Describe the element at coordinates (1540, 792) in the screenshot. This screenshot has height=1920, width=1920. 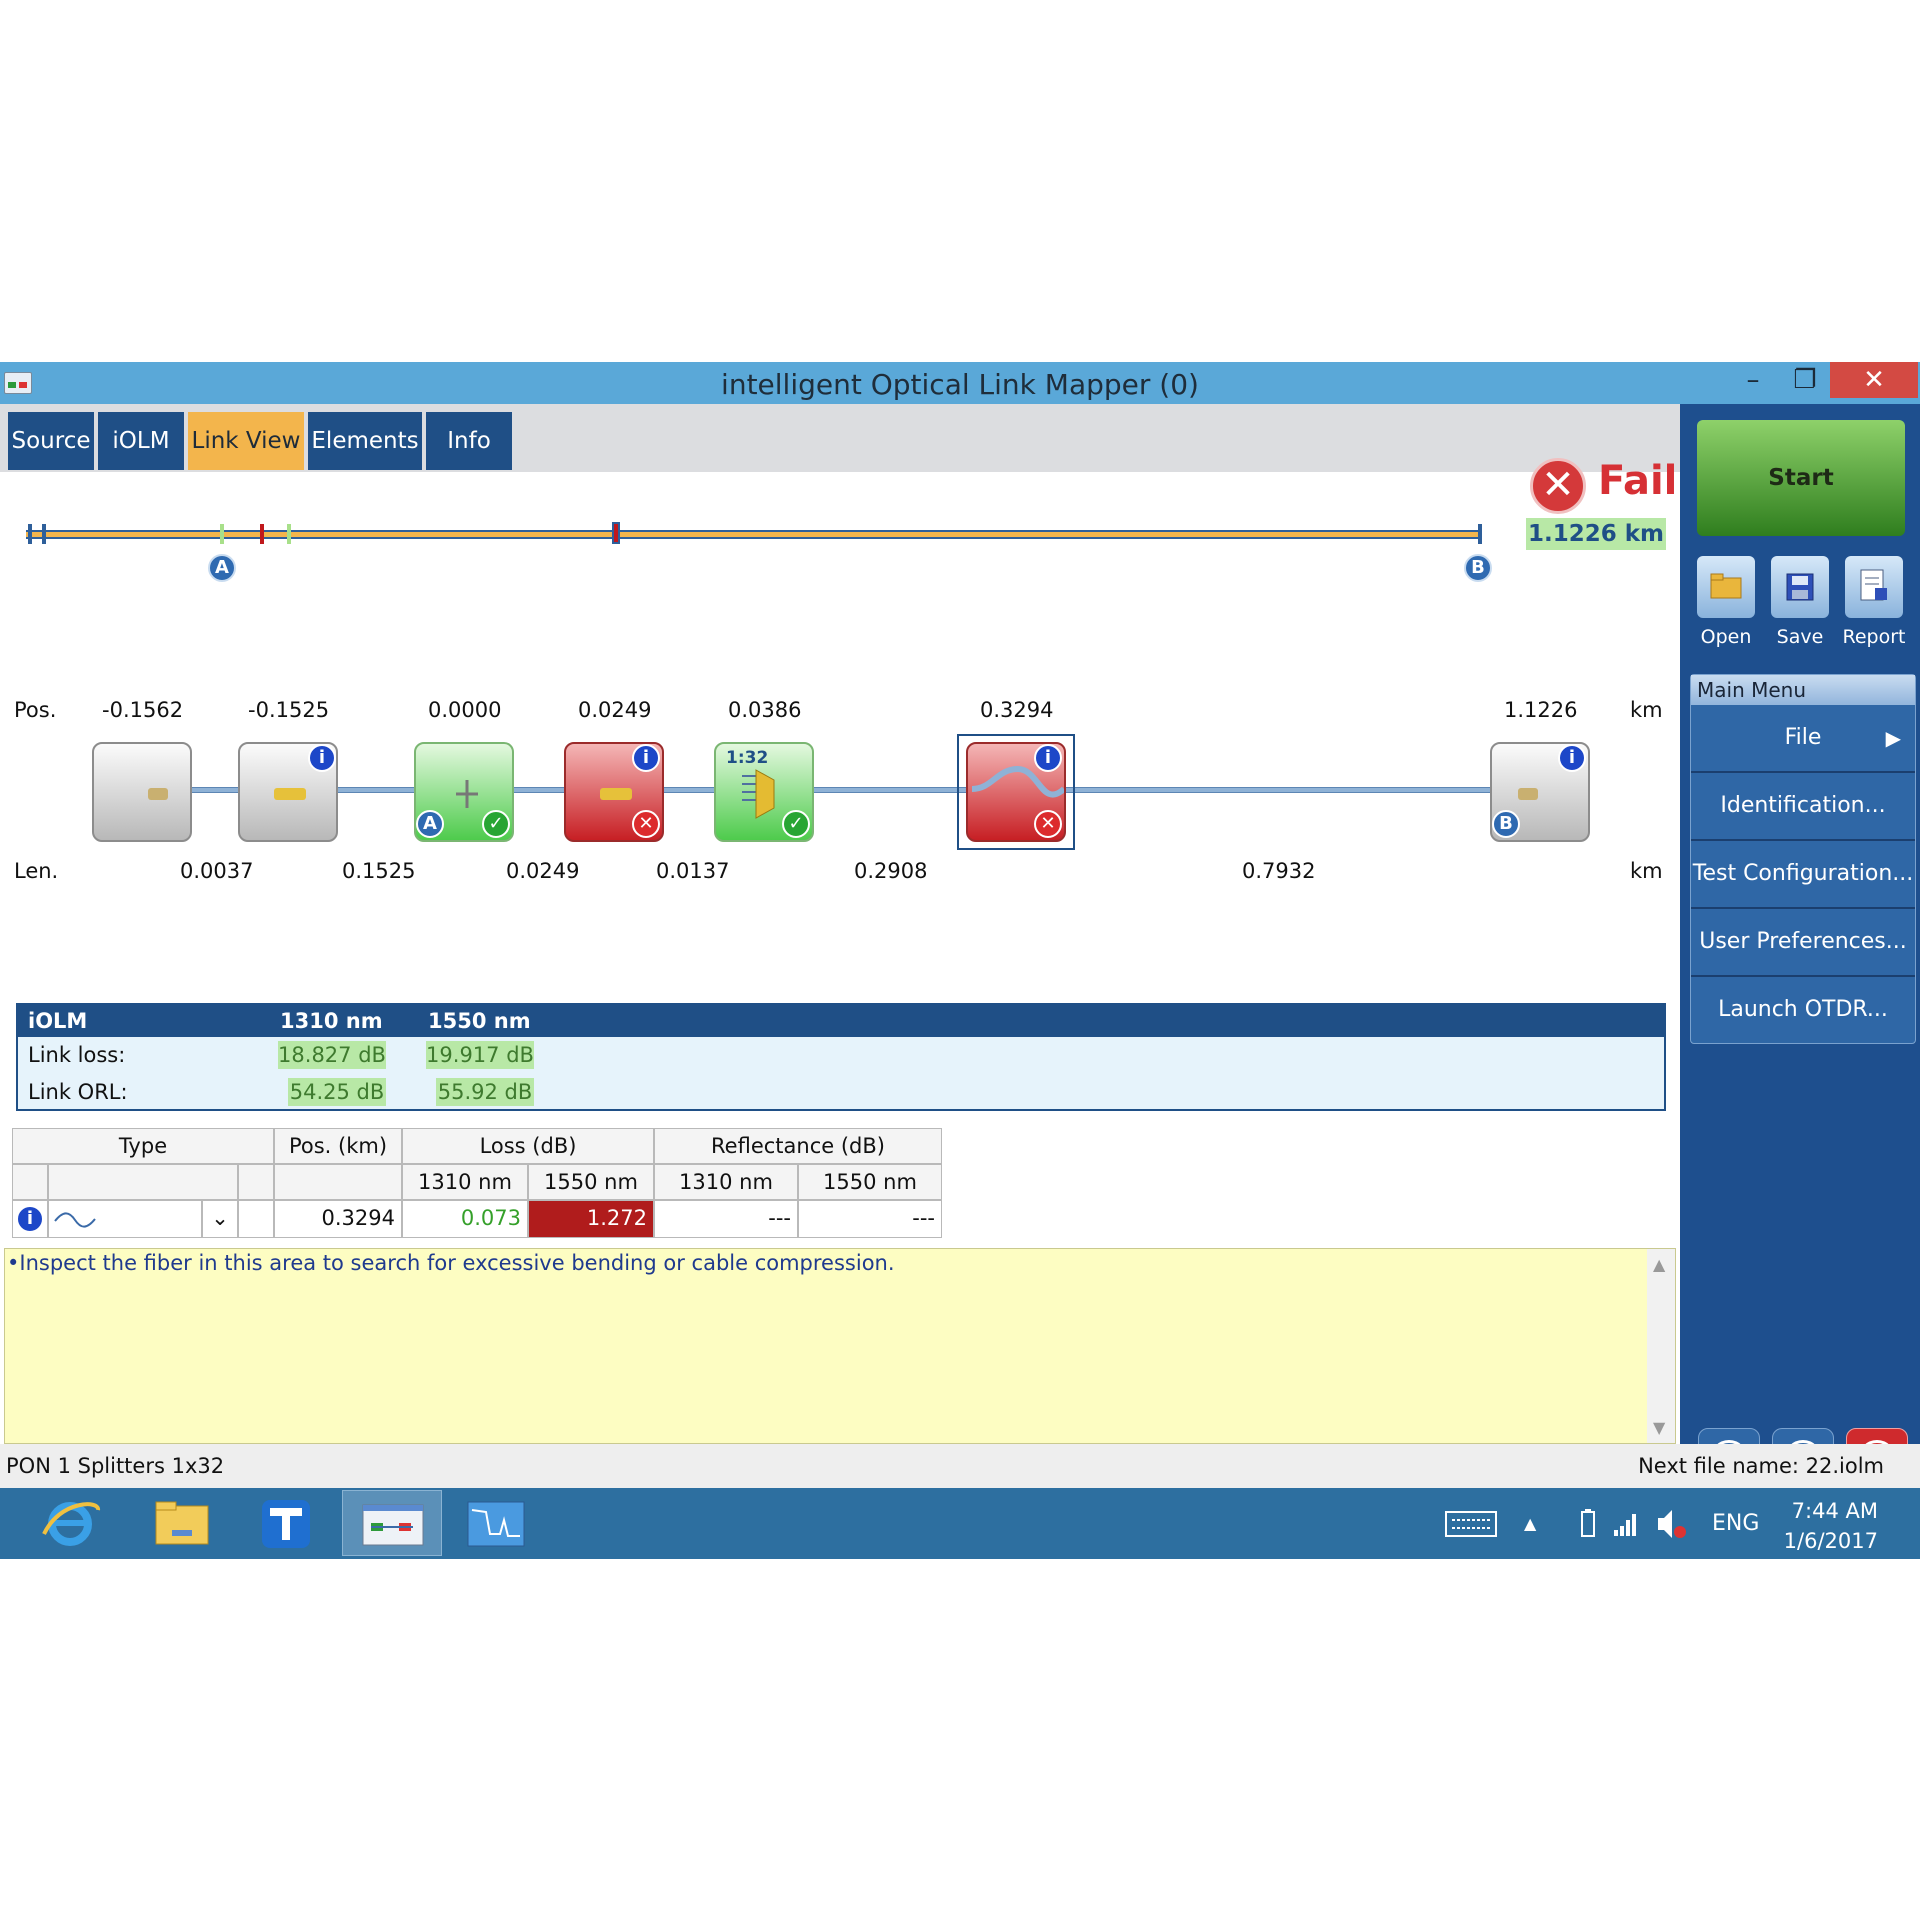
I see `link-element-receive: i B` at that location.